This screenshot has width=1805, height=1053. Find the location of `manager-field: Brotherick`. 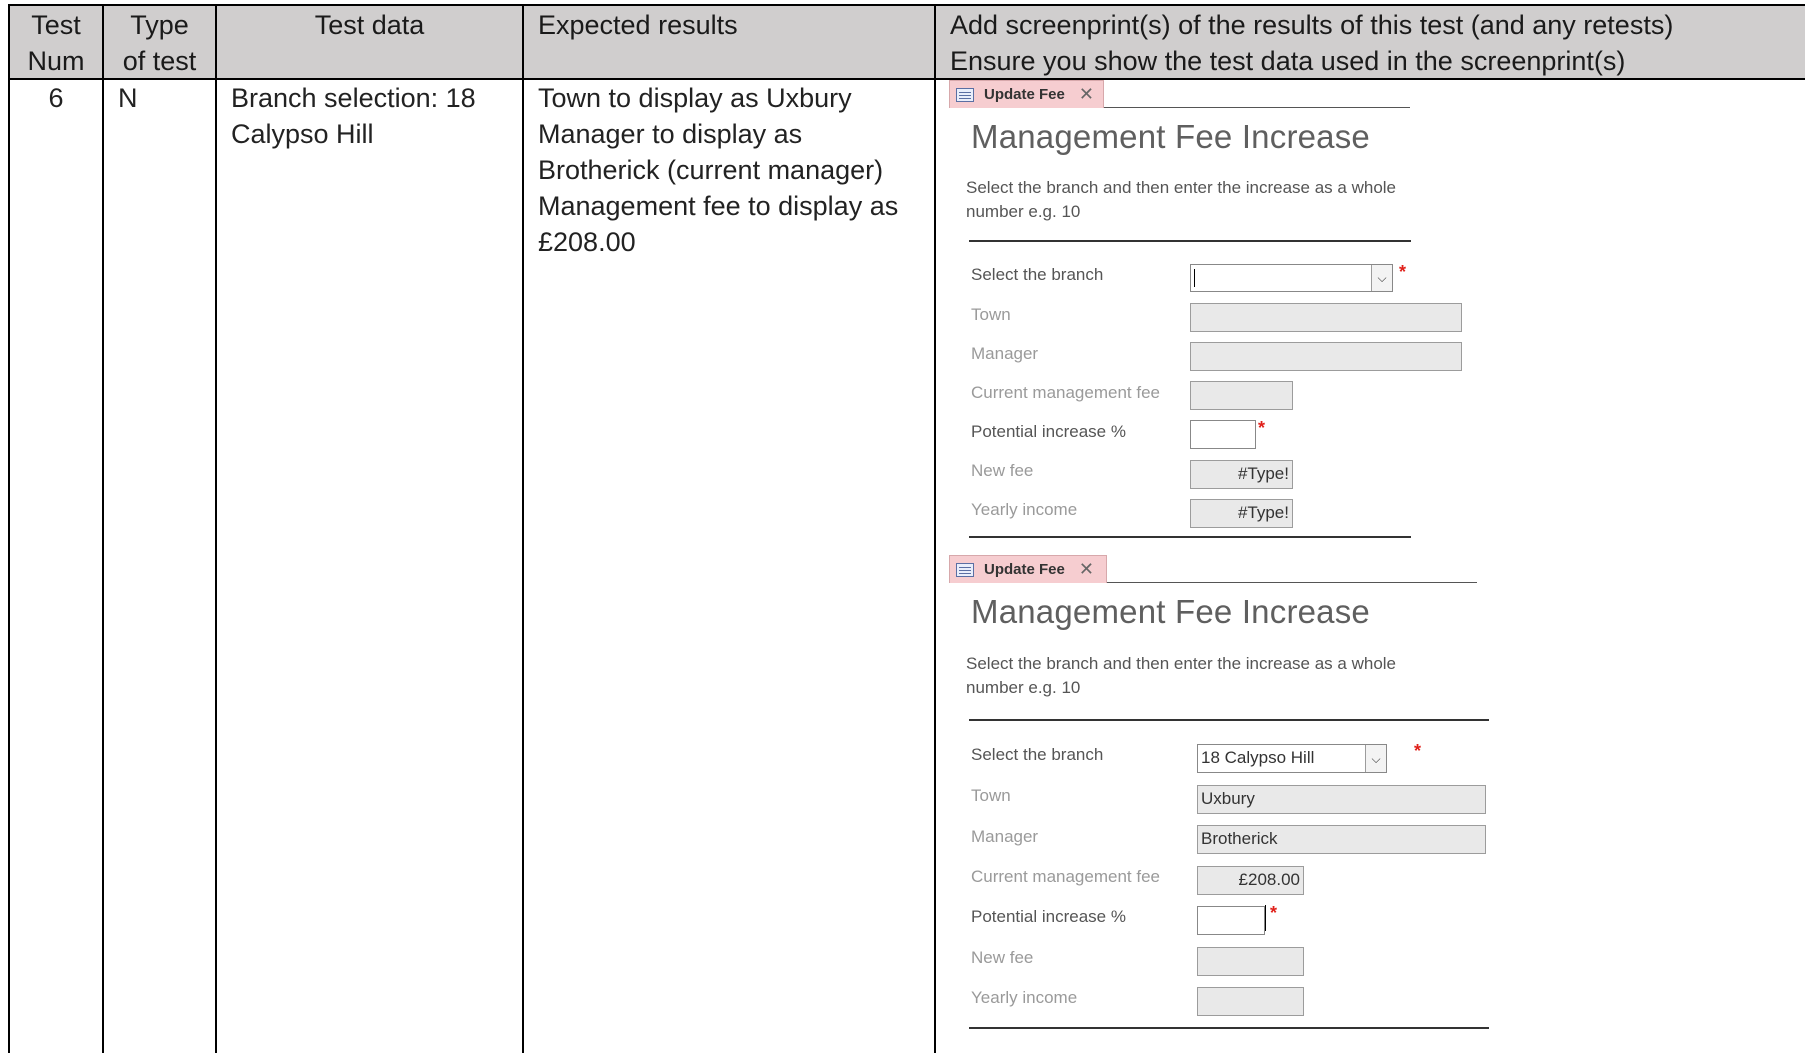

manager-field: Brotherick is located at coordinates (1341, 839).